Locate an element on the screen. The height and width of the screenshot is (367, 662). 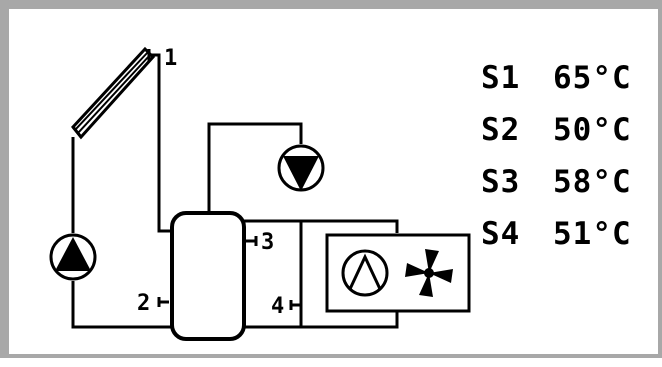
sensor-temperature: 65°C is located at coordinates (592, 78).